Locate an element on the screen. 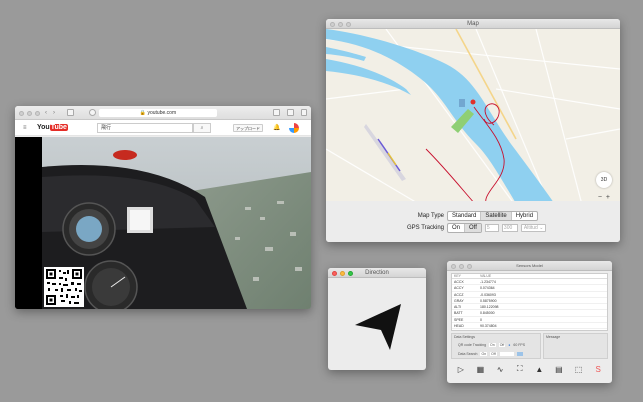 The image size is (643, 402). window-title: Direction is located at coordinates (377, 273).